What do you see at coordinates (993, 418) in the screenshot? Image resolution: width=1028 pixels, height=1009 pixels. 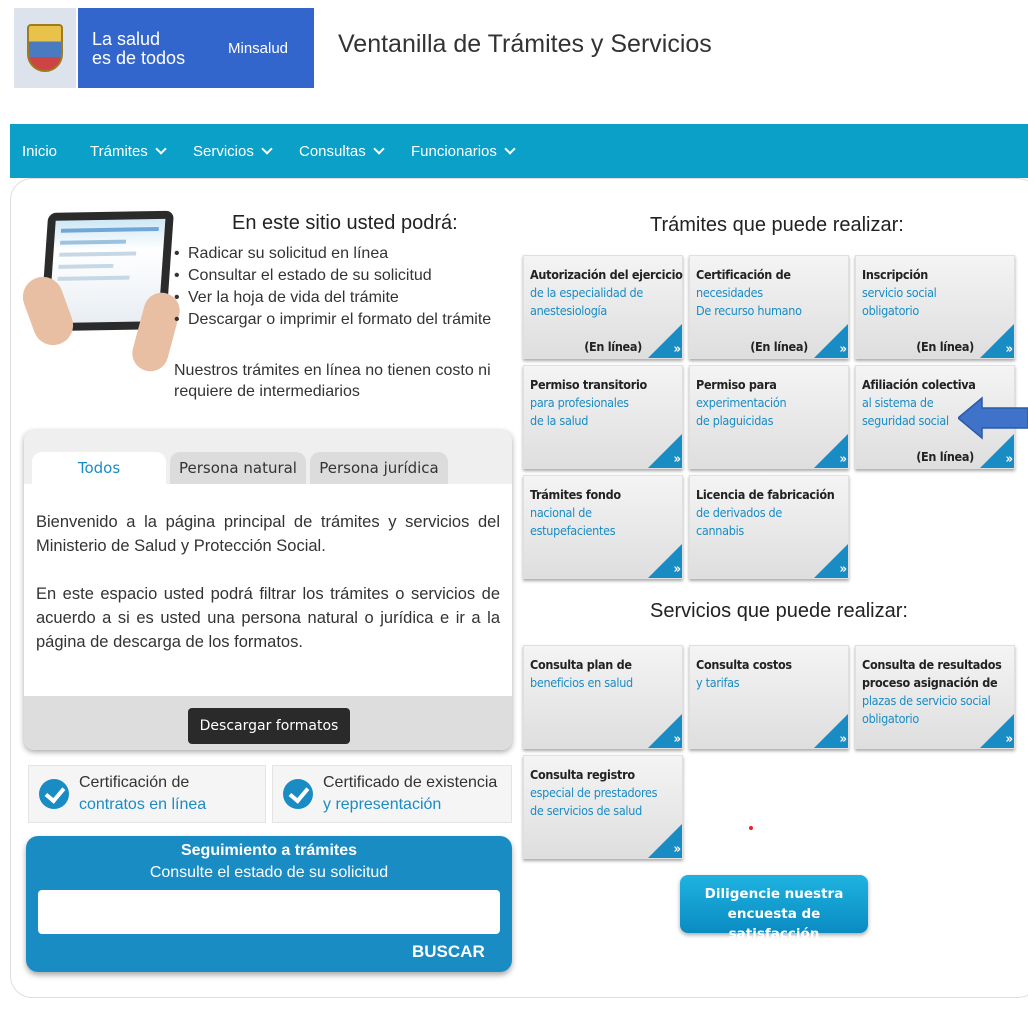 I see `arrow-left-icon` at bounding box center [993, 418].